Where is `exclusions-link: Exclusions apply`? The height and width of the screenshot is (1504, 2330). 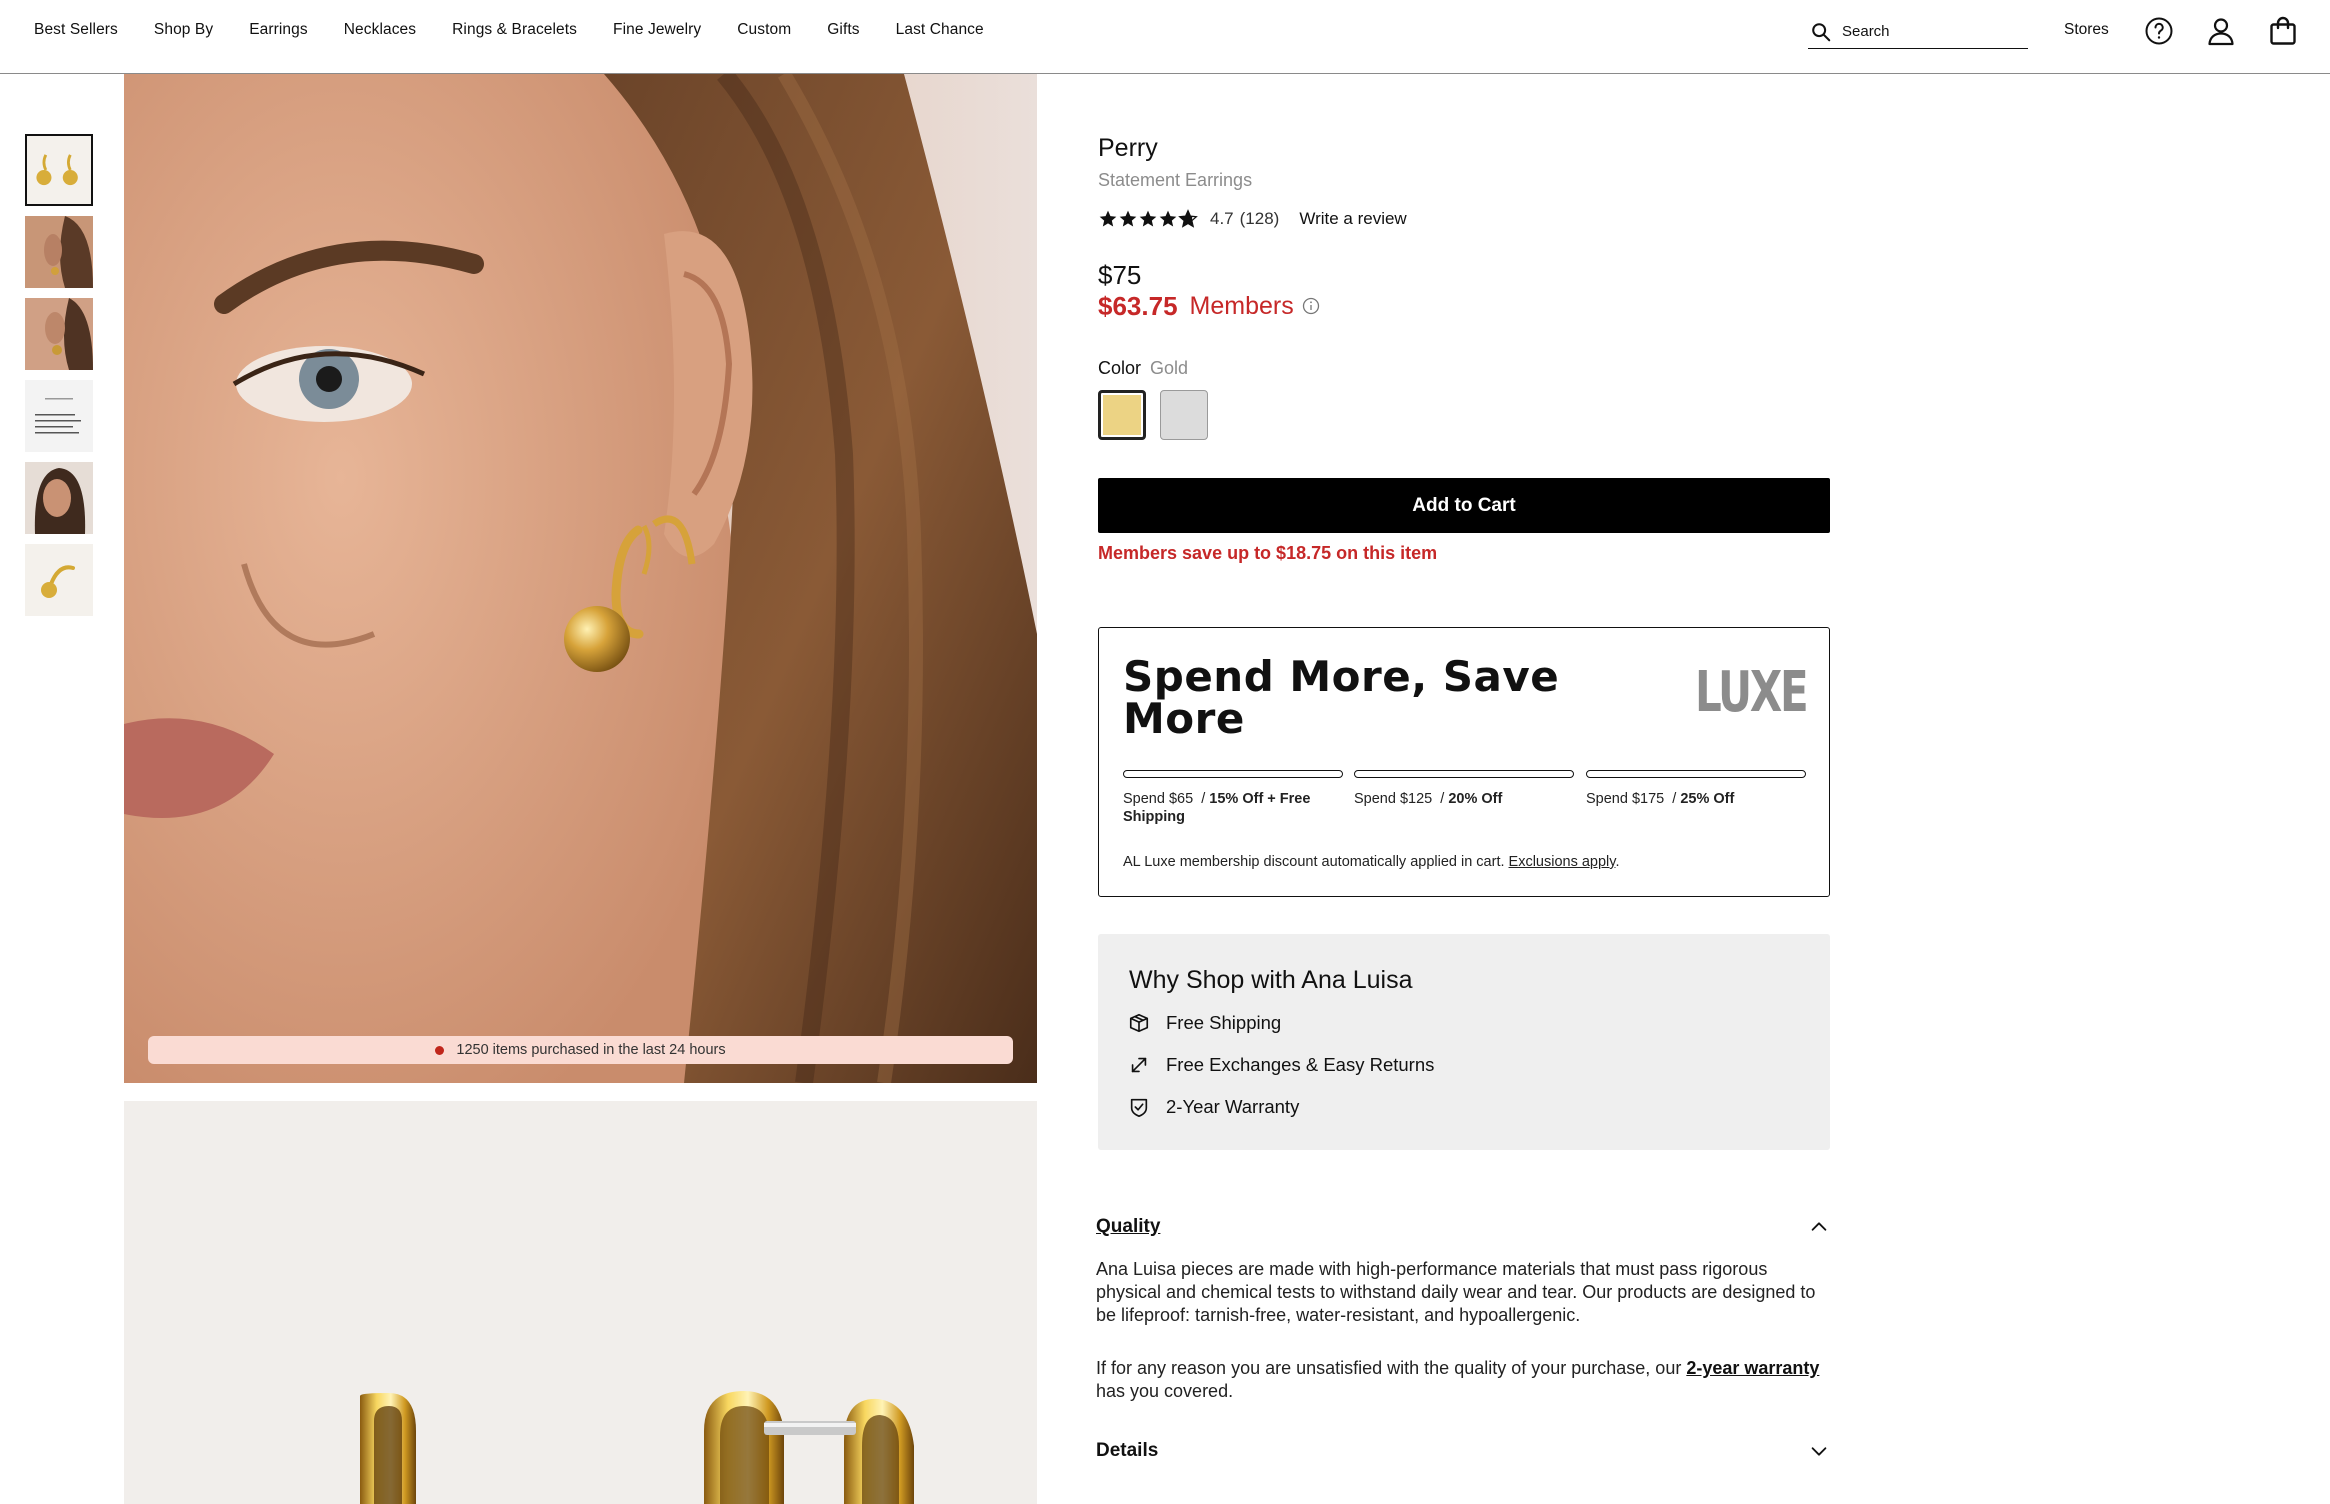
exclusions-link: Exclusions apply is located at coordinates (1562, 862).